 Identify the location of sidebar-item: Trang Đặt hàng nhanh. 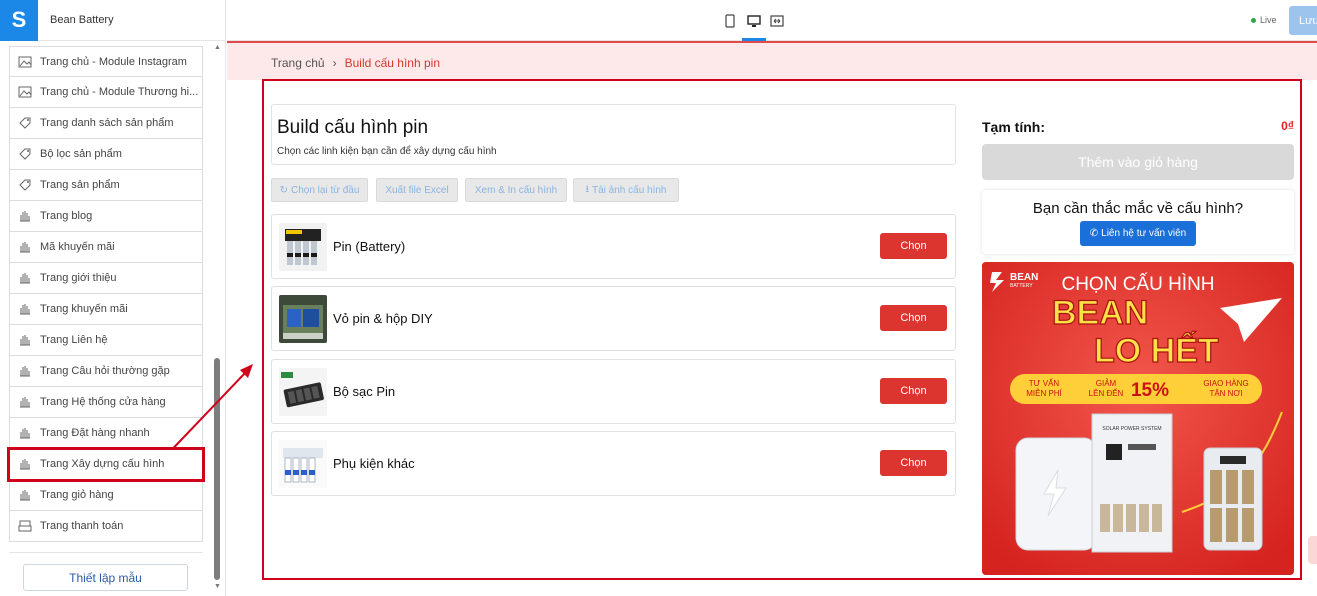
(106, 433).